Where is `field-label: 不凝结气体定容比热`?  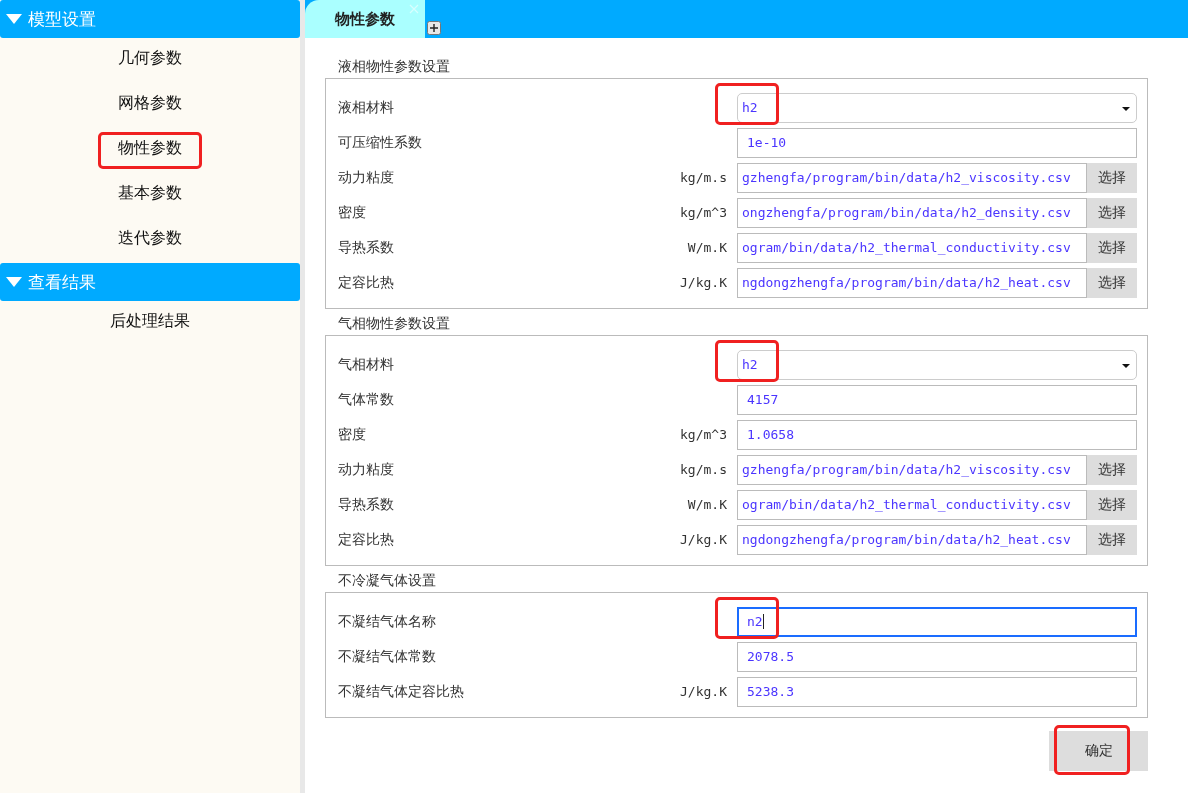 field-label: 不凝结气体定容比热 is located at coordinates (401, 691).